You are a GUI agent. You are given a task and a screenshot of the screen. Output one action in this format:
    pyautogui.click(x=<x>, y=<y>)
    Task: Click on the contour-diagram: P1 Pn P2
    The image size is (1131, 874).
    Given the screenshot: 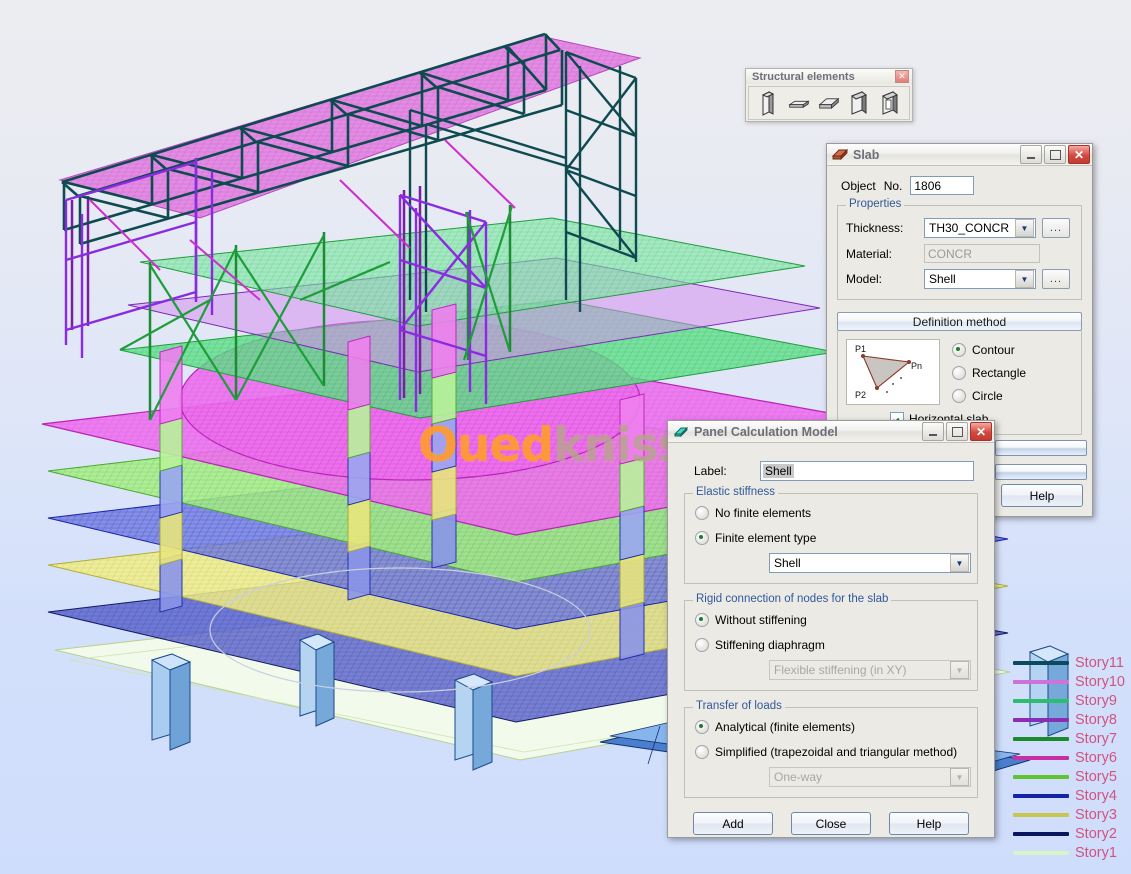 What is the action you would take?
    pyautogui.click(x=893, y=372)
    